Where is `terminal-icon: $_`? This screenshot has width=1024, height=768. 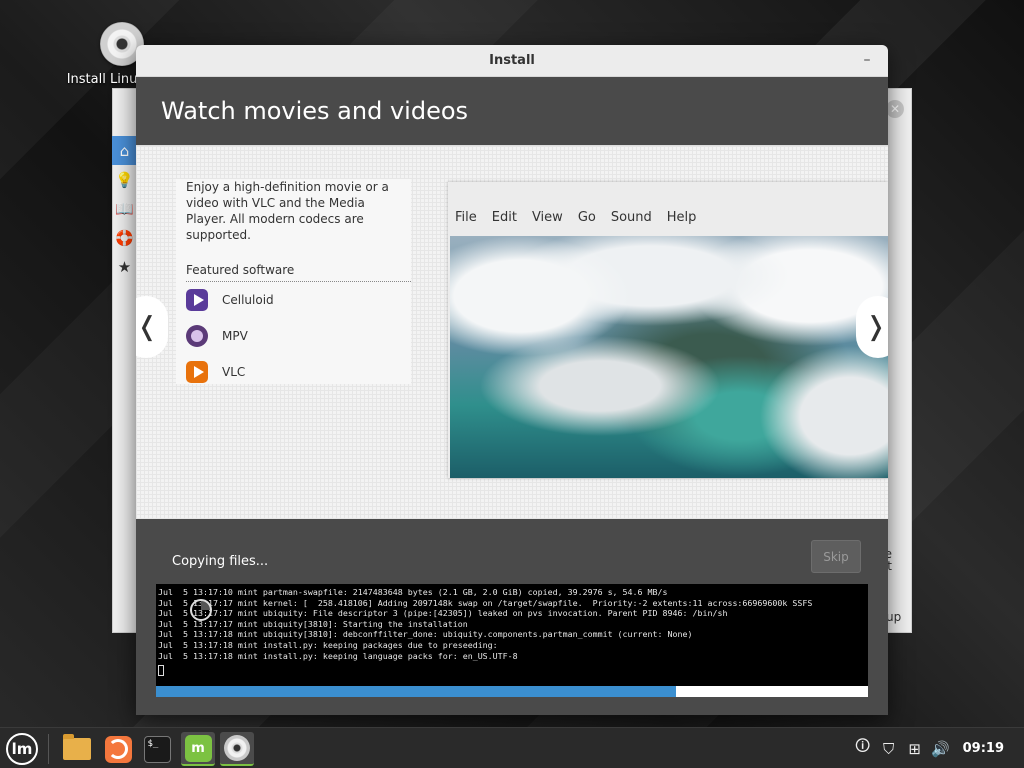
terminal-icon: $_ is located at coordinates (157, 749).